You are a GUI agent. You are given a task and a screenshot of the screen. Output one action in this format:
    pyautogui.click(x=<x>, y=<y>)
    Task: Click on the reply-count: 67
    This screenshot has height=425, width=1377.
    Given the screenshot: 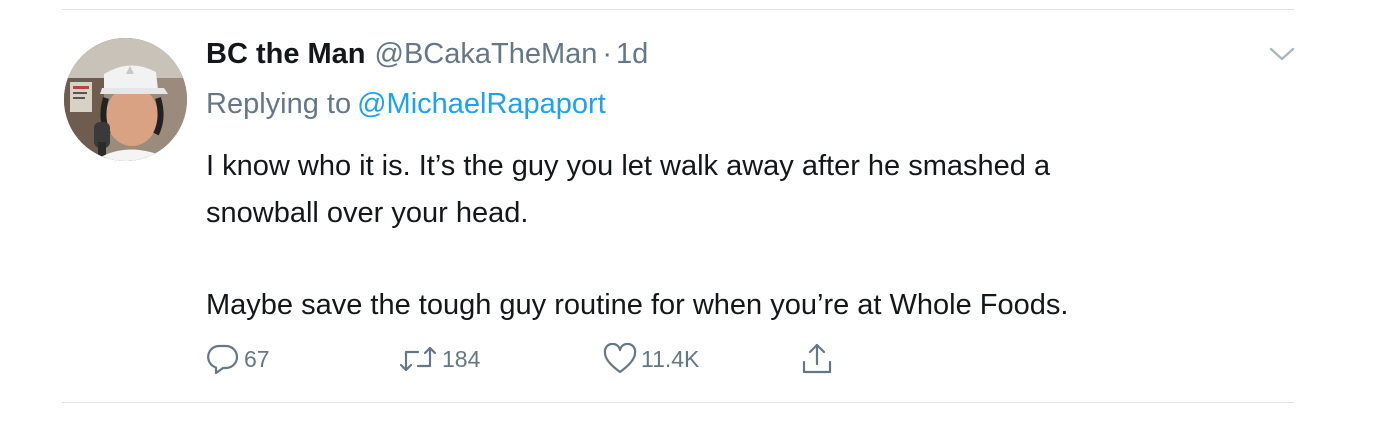 What is the action you would take?
    pyautogui.click(x=257, y=358)
    